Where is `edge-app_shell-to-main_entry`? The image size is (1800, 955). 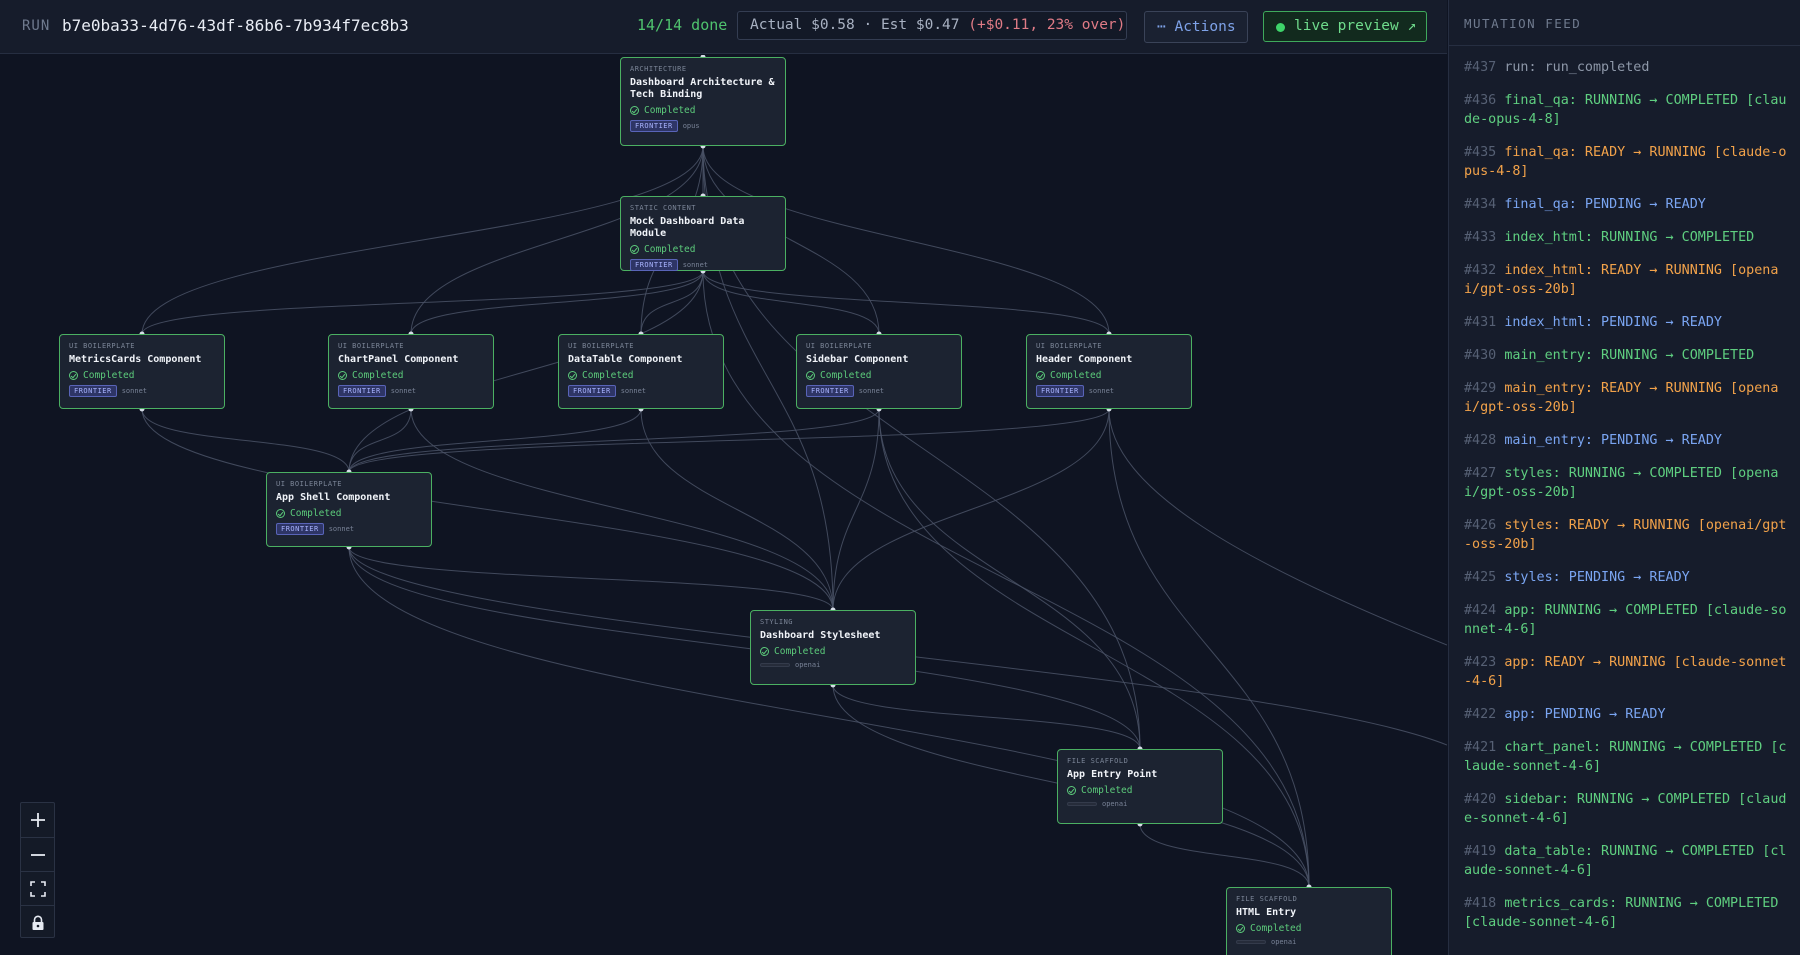
edge-app_shell-to-main_entry is located at coordinates (744, 648).